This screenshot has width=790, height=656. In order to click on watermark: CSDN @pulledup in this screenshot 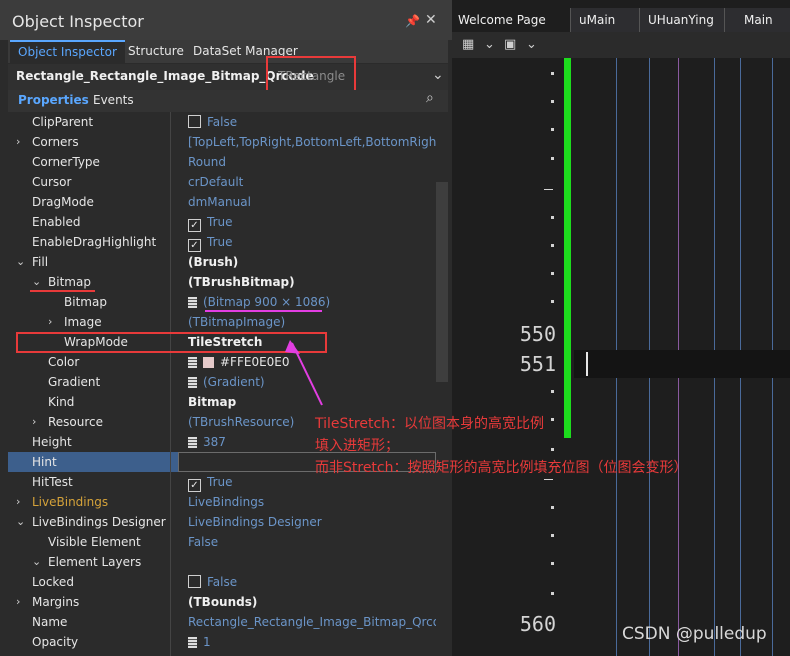, I will do `click(694, 634)`.